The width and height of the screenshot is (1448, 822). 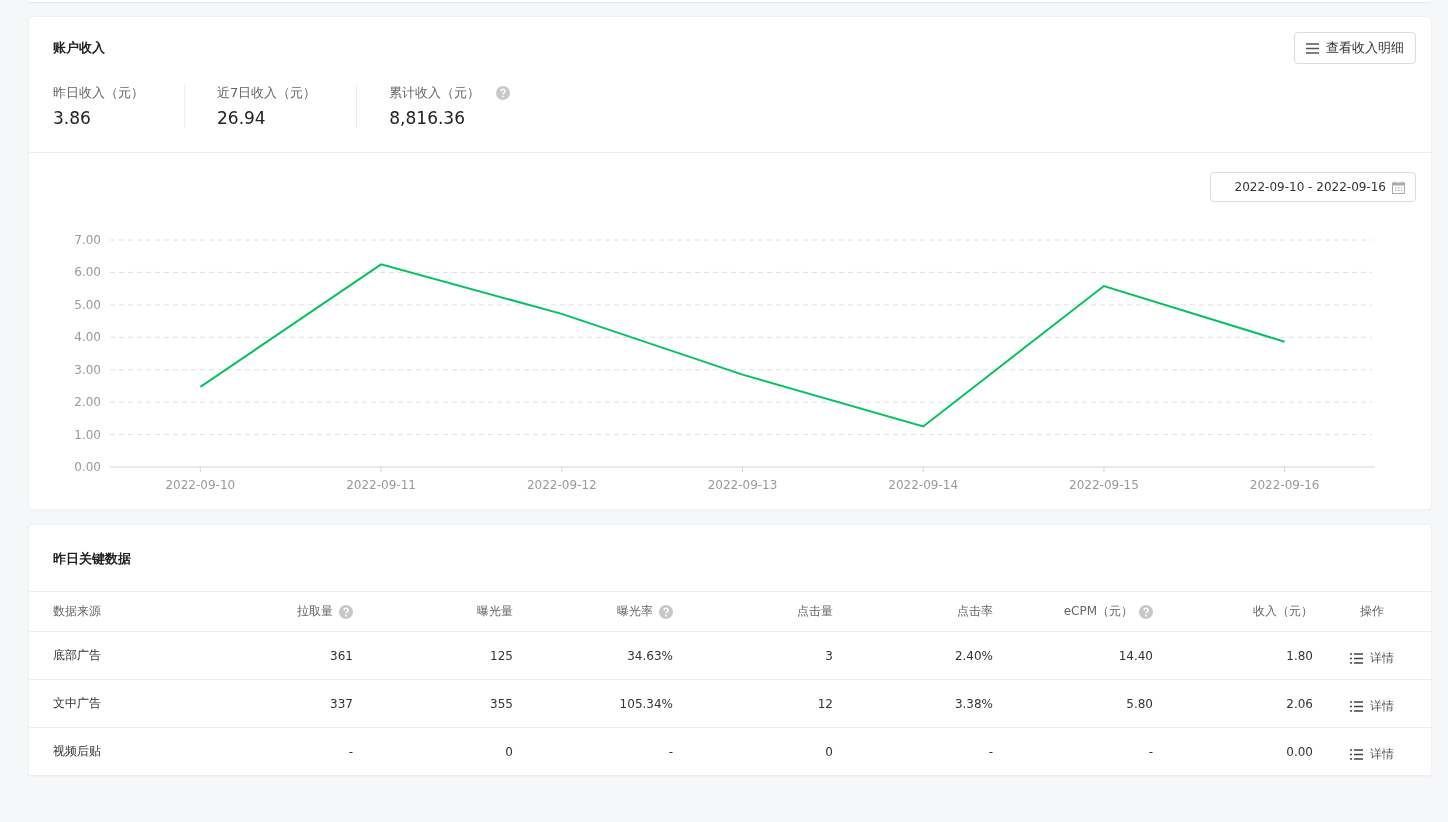 I want to click on table-cell: 2.40%, so click(x=973, y=655).